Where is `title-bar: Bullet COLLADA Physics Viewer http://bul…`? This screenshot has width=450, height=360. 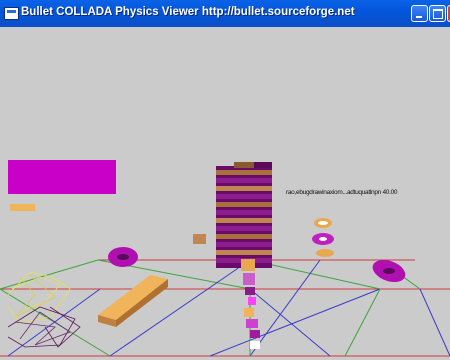 title-bar: Bullet COLLADA Physics Viewer http://bul… is located at coordinates (225, 14).